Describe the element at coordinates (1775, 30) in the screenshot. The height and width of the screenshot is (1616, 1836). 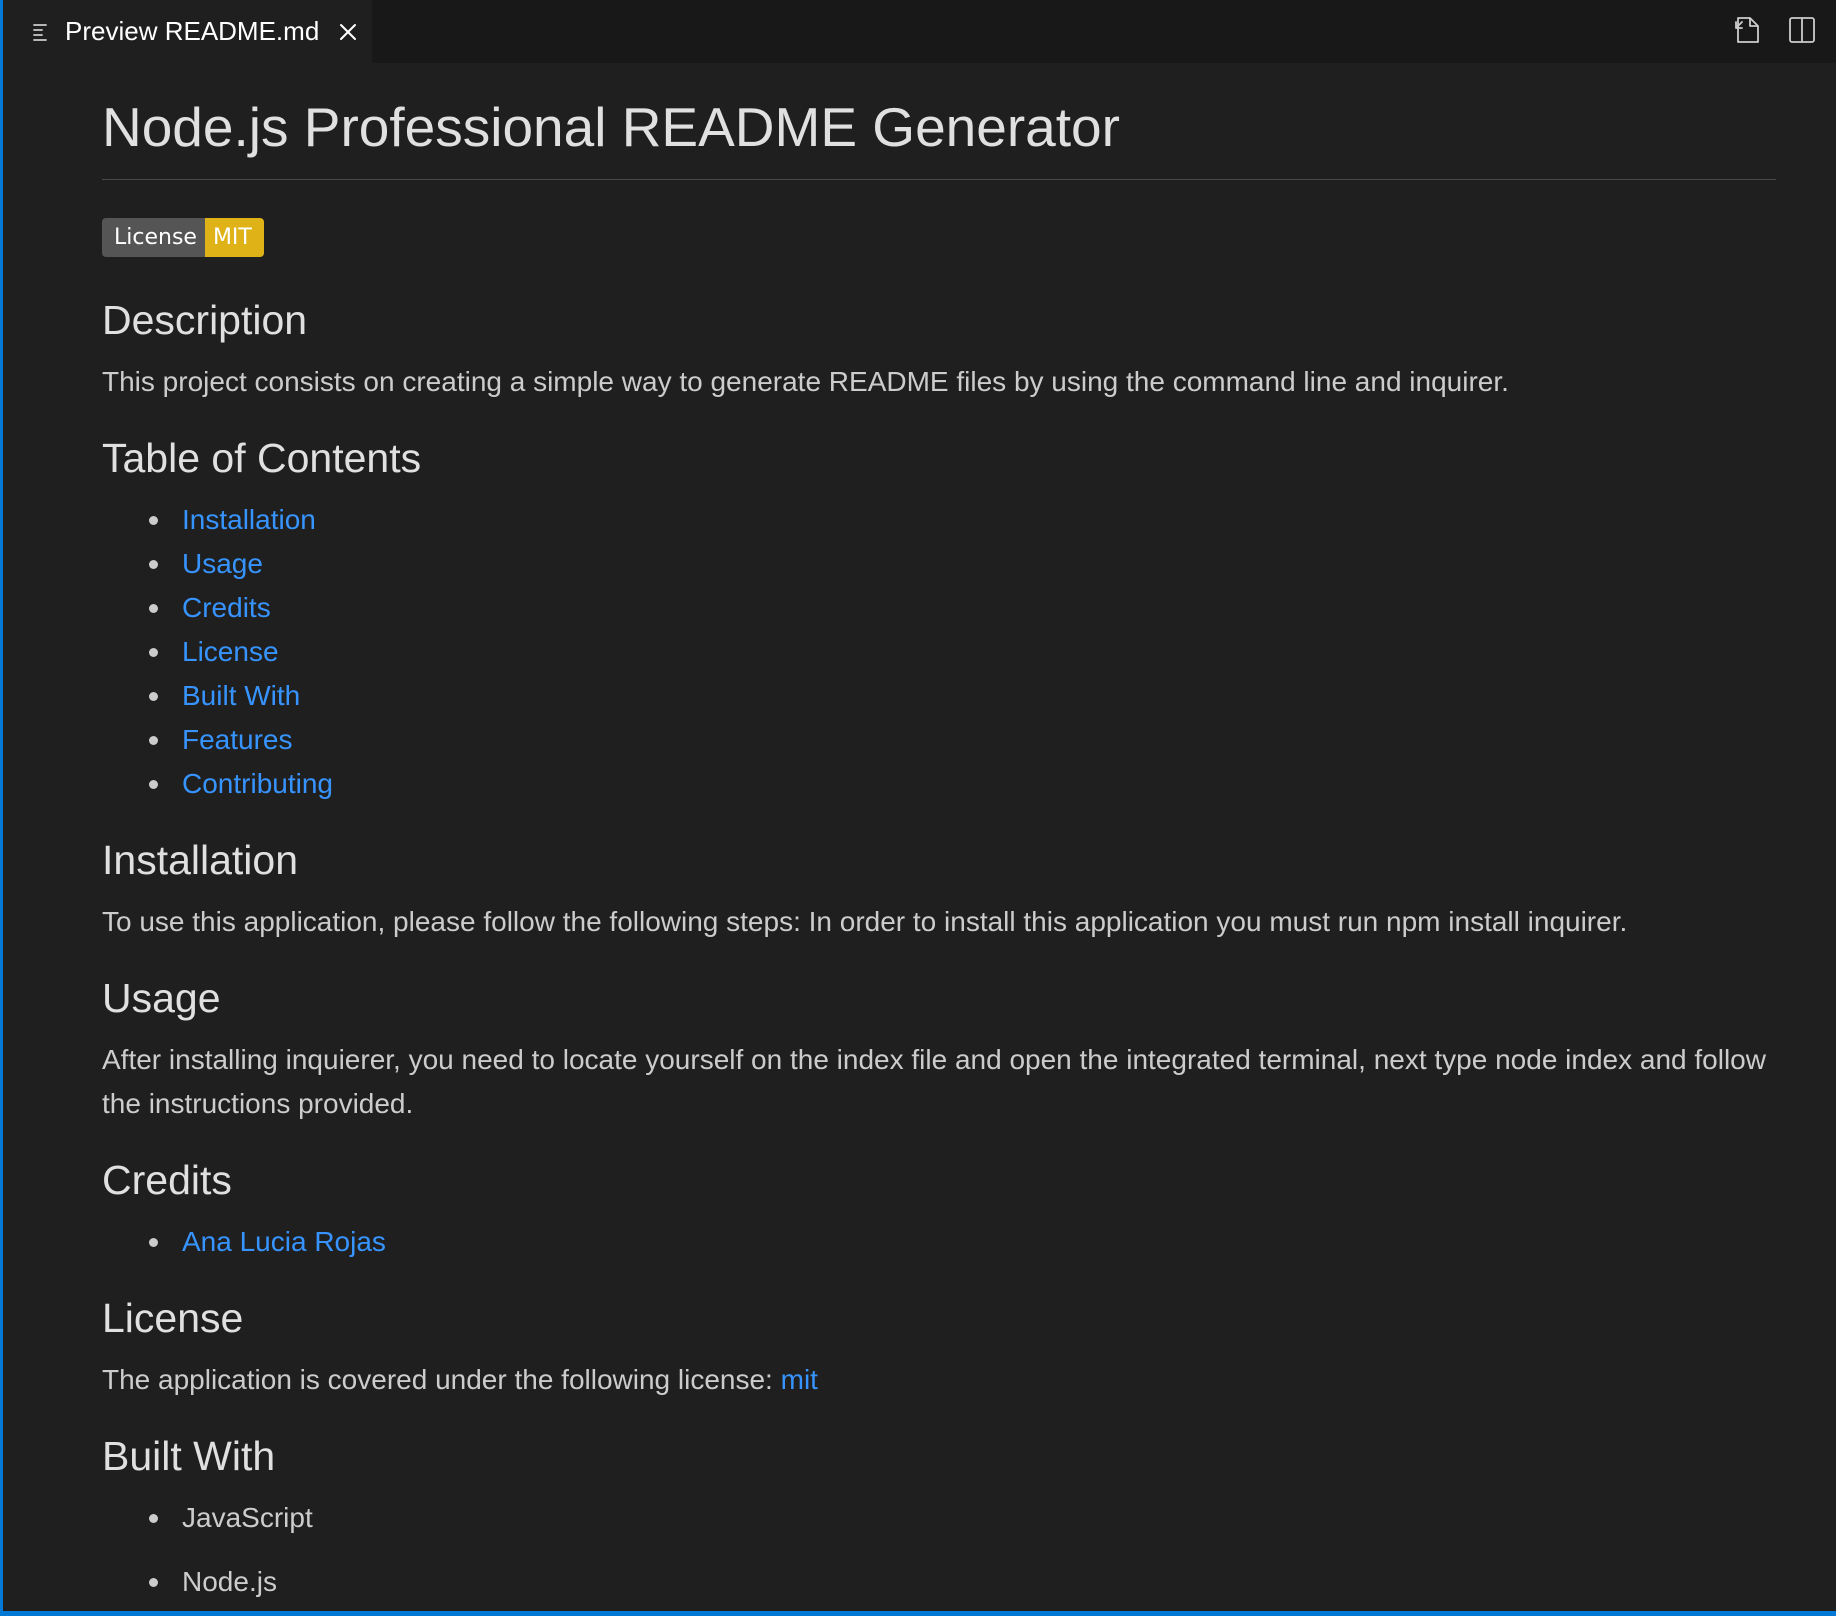
I see `editor-actions` at that location.